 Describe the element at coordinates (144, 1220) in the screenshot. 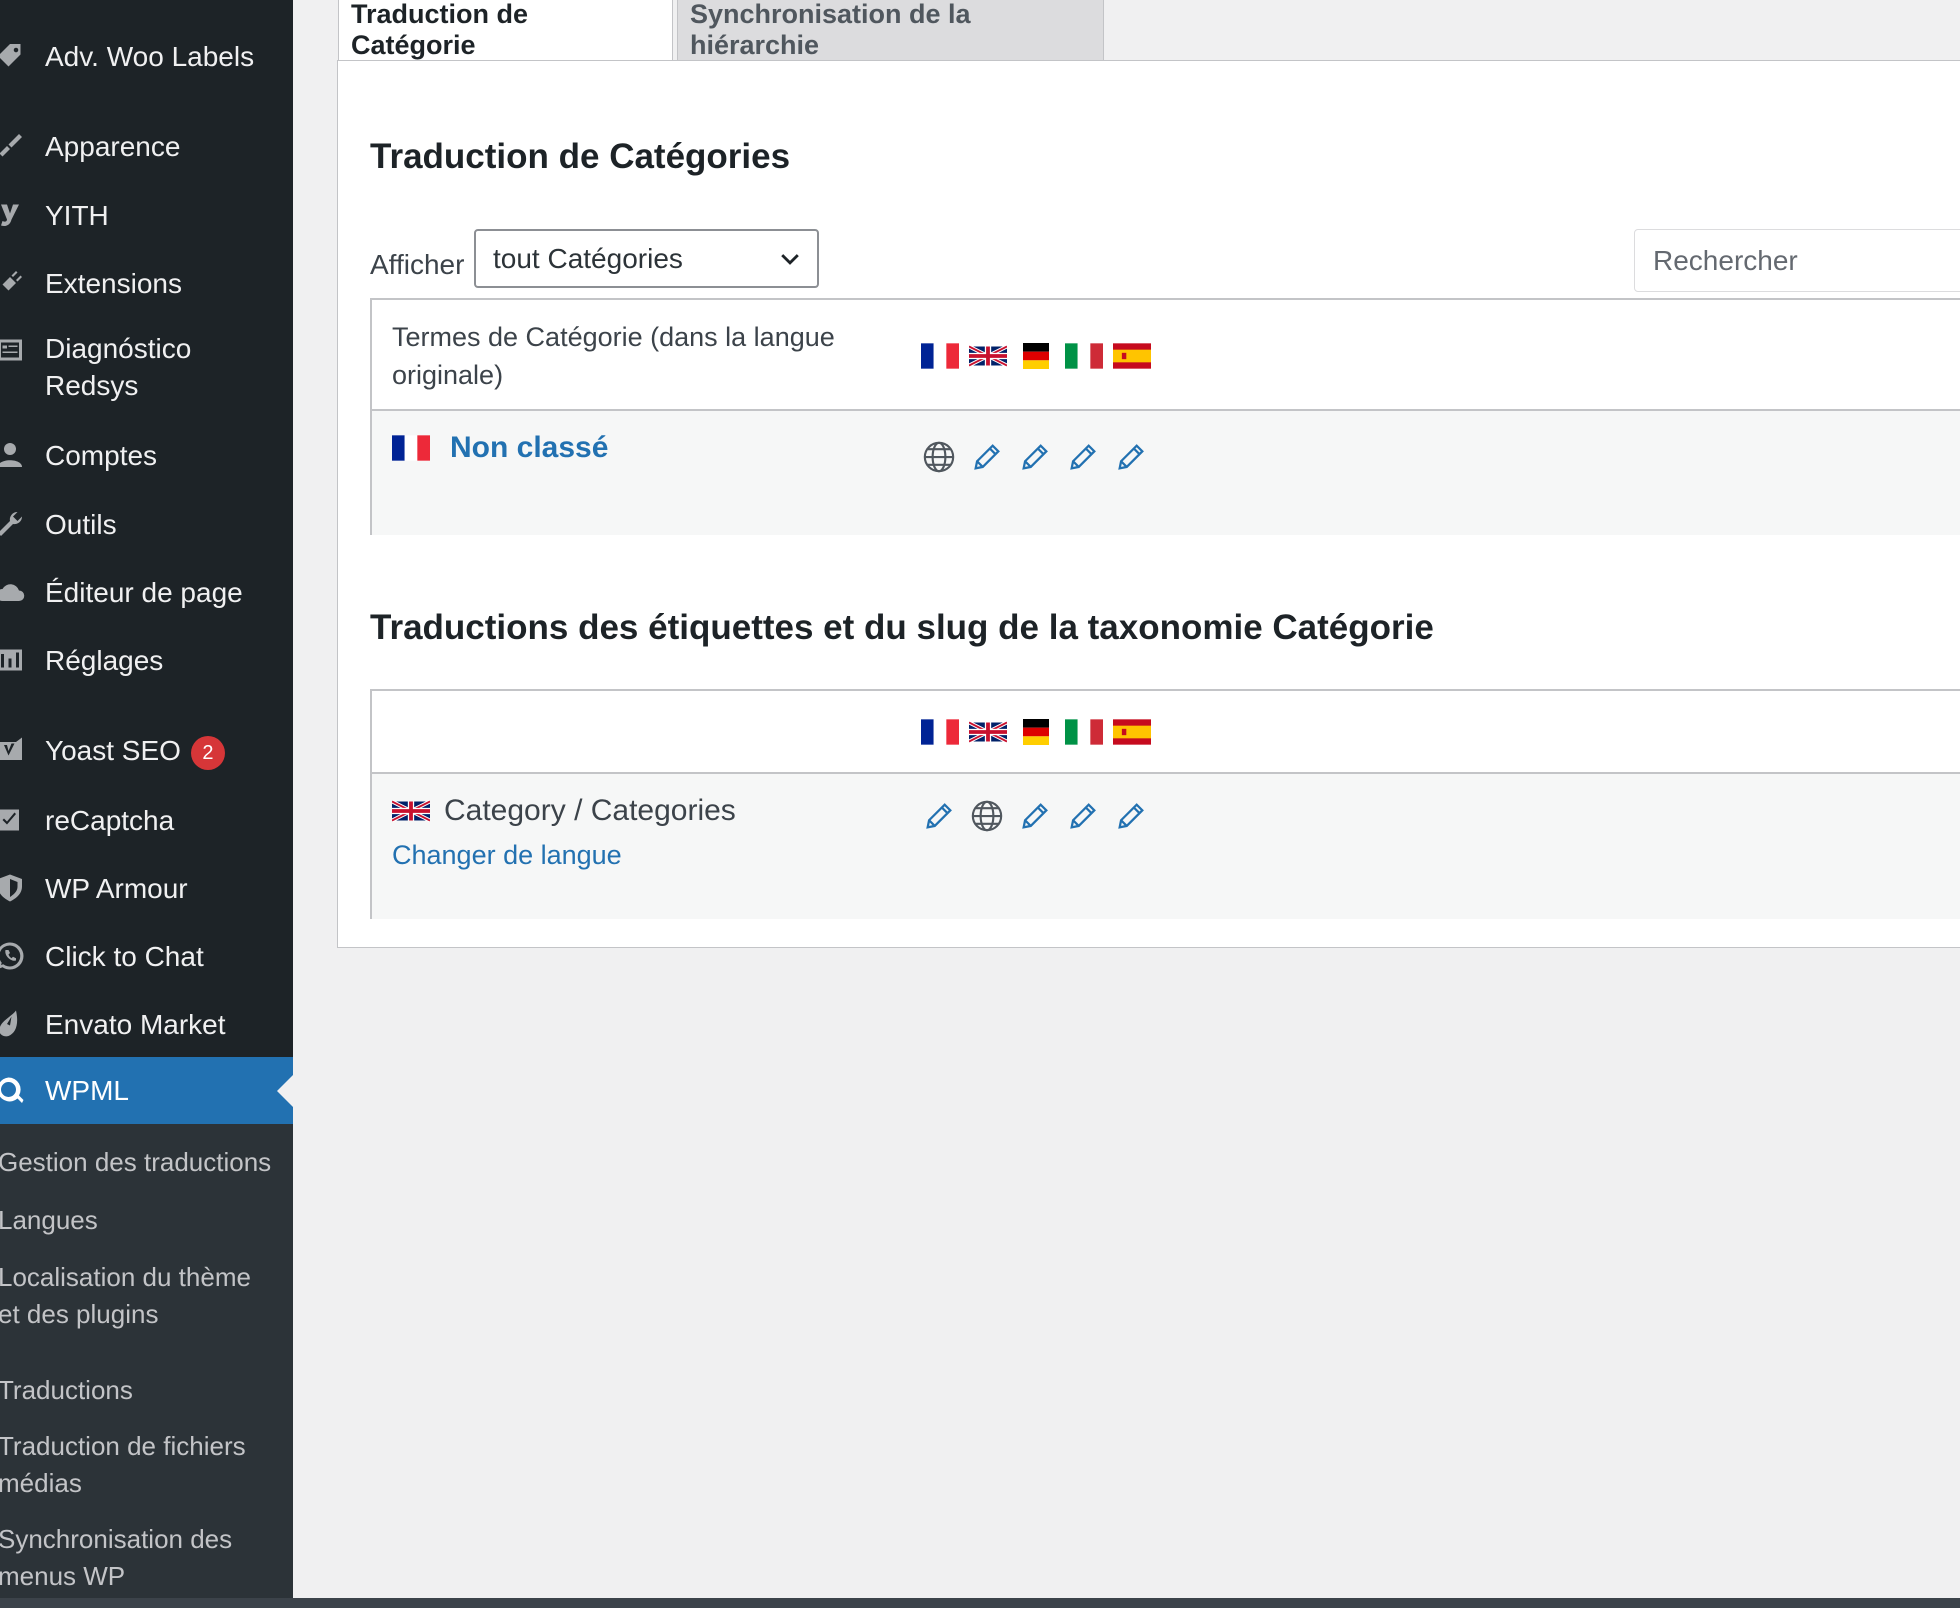

I see `submenu-item-langues: Langues` at that location.